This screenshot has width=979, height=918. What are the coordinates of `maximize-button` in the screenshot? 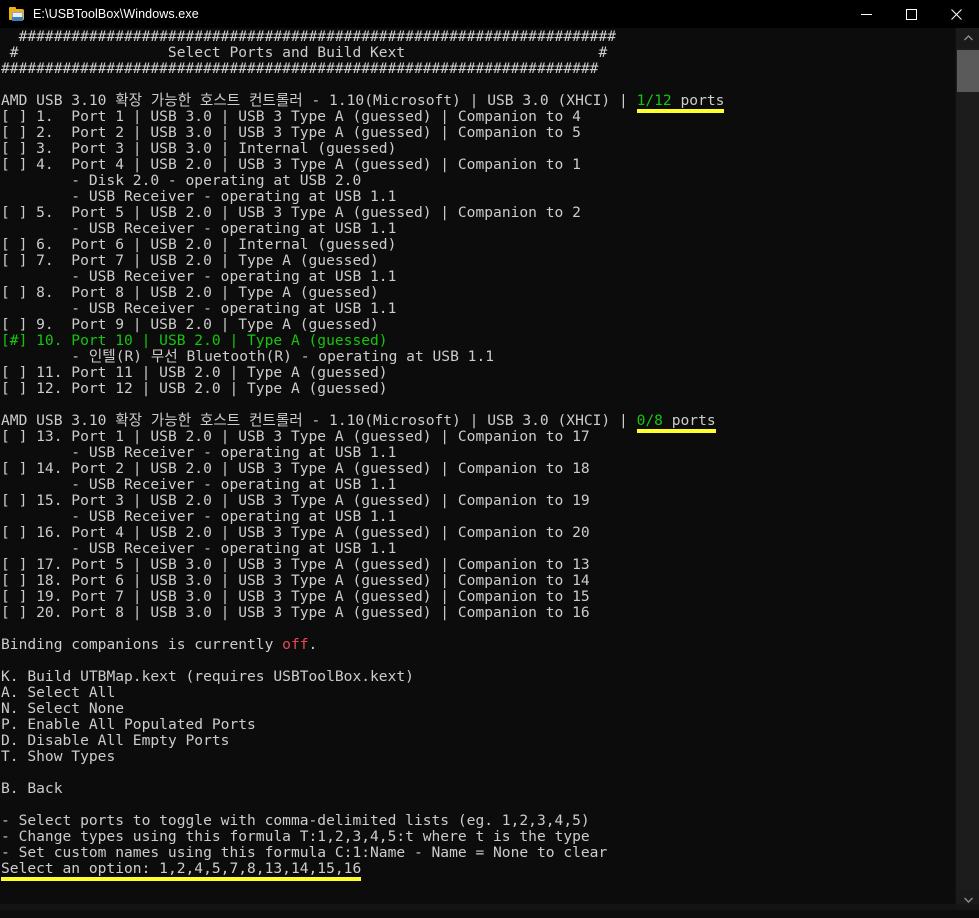 It's located at (911, 14).